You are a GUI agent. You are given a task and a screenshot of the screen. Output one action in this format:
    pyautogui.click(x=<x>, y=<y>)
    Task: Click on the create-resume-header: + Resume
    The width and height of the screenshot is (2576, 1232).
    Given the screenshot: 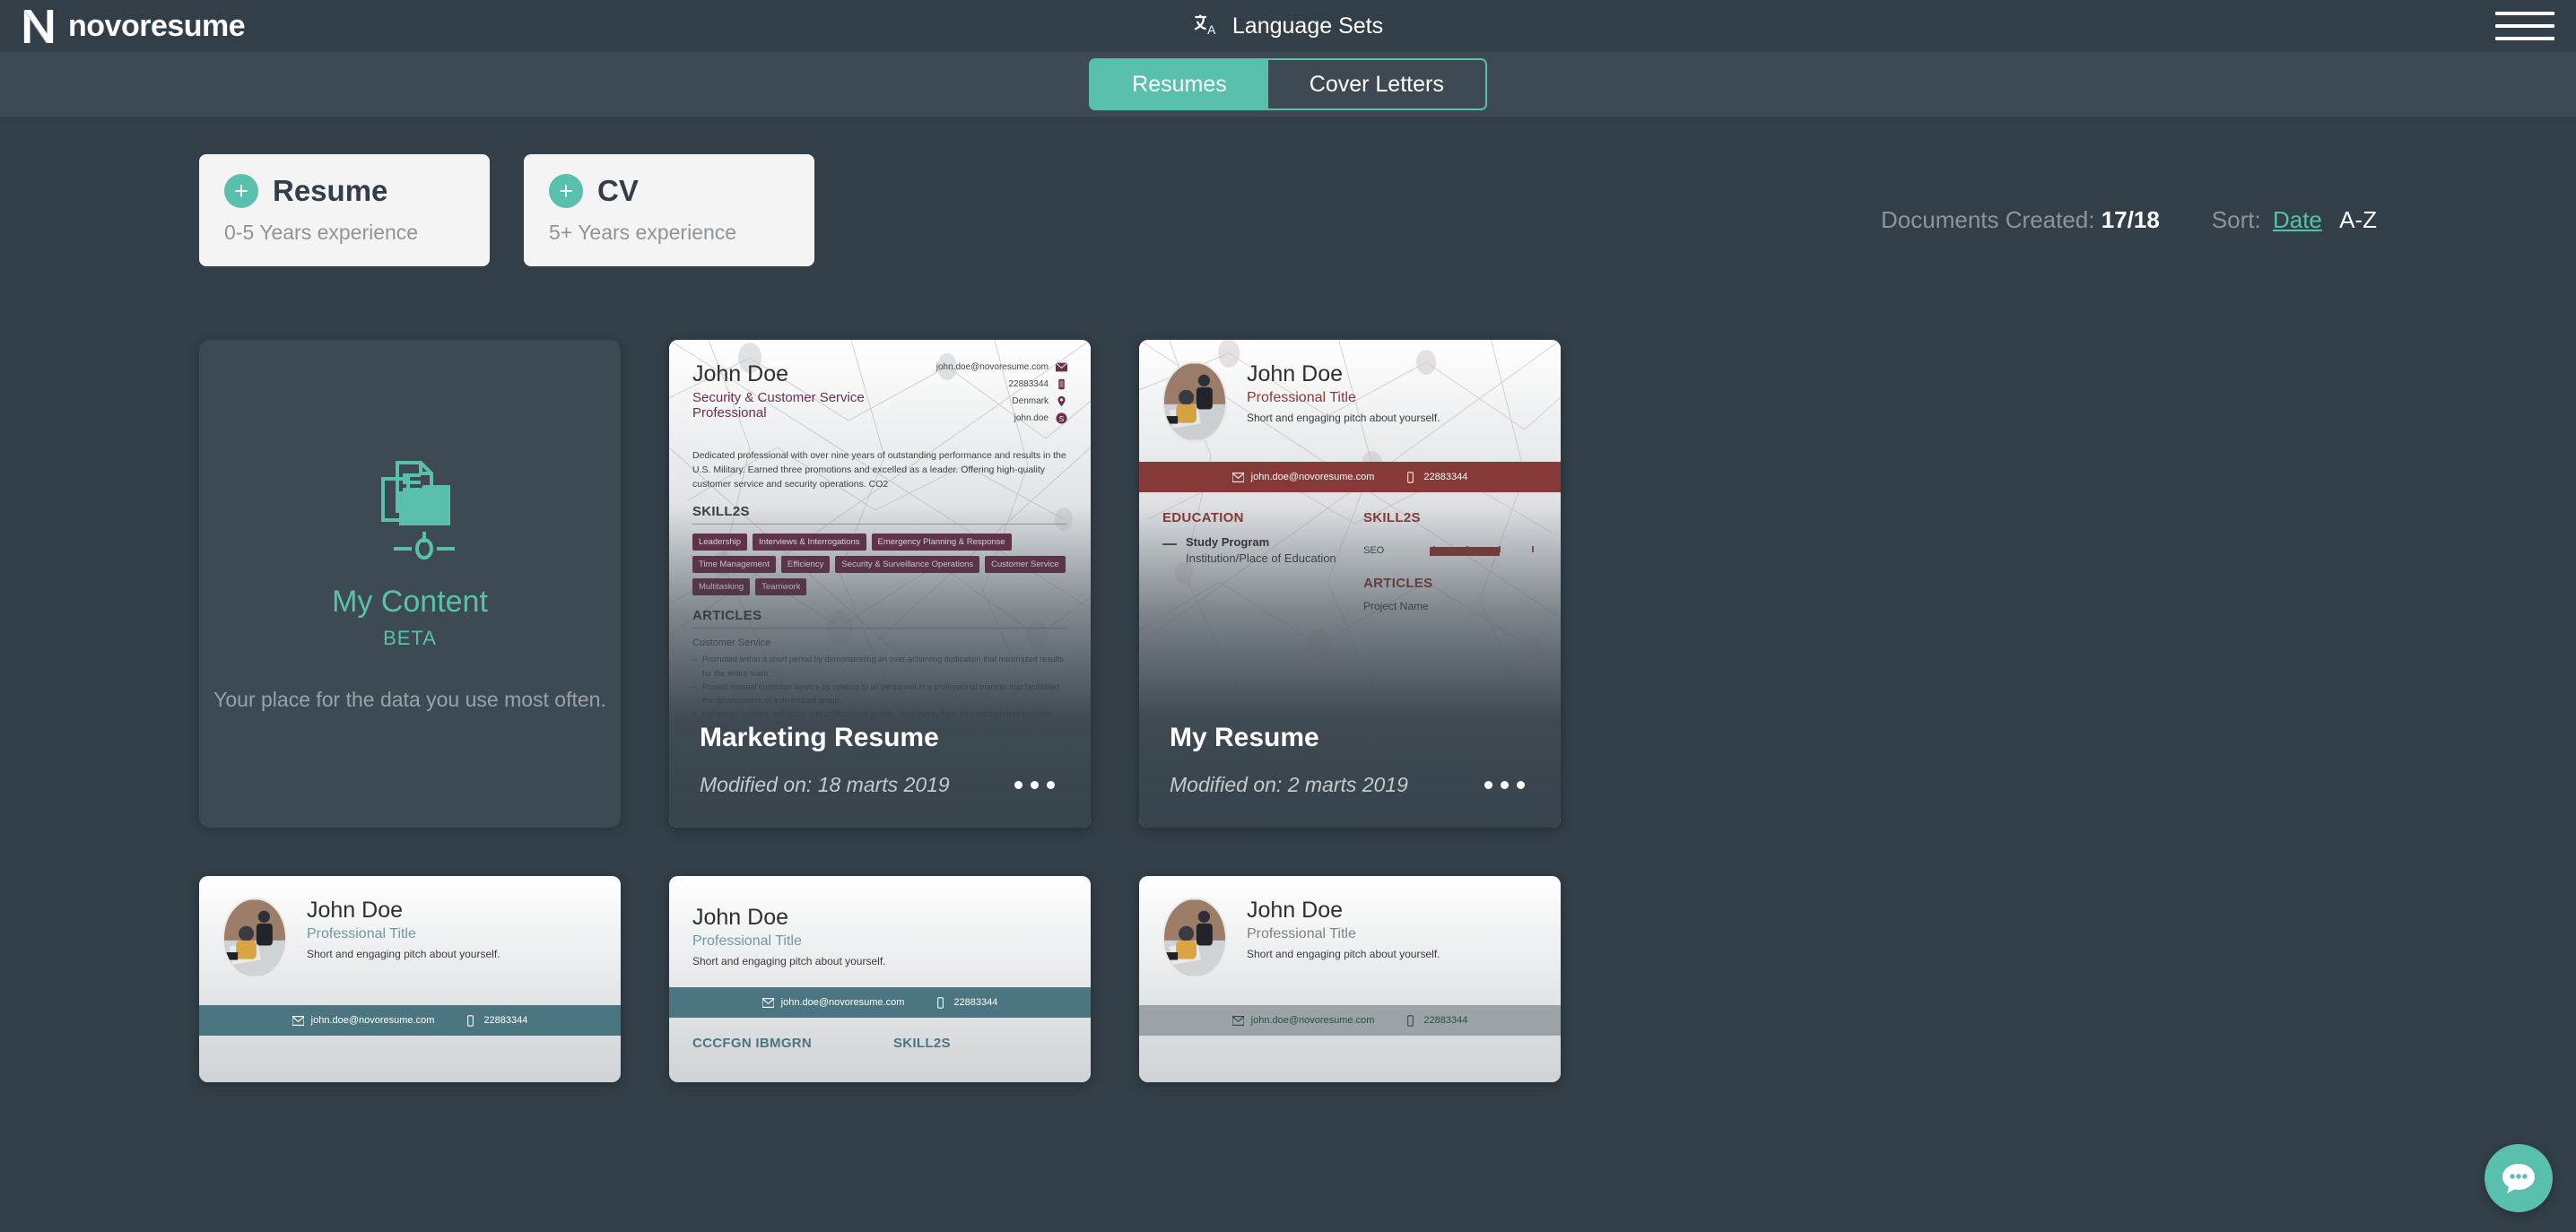 What is the action you would take?
    pyautogui.click(x=344, y=191)
    